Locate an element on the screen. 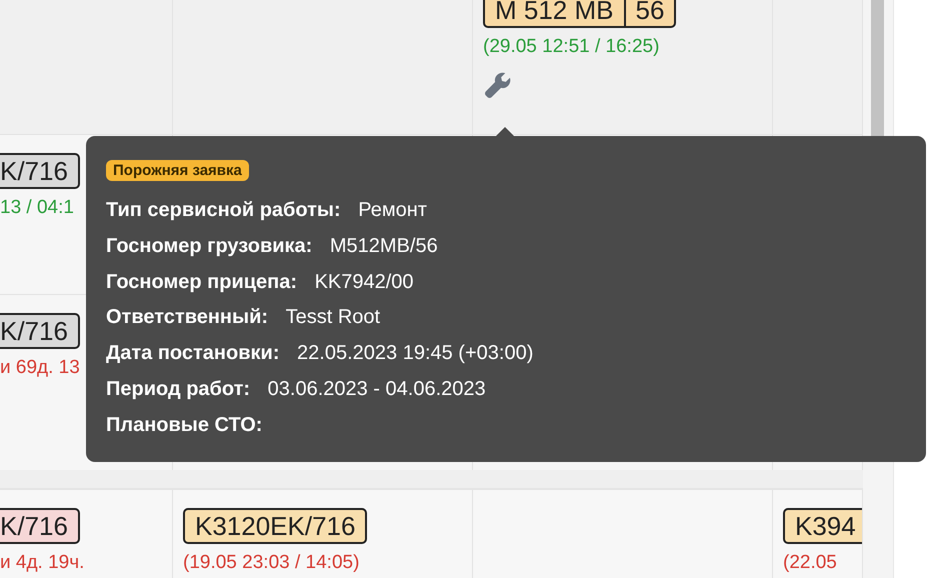 This screenshot has height=578, width=930. field-label: Дата постановки: is located at coordinates (193, 353).